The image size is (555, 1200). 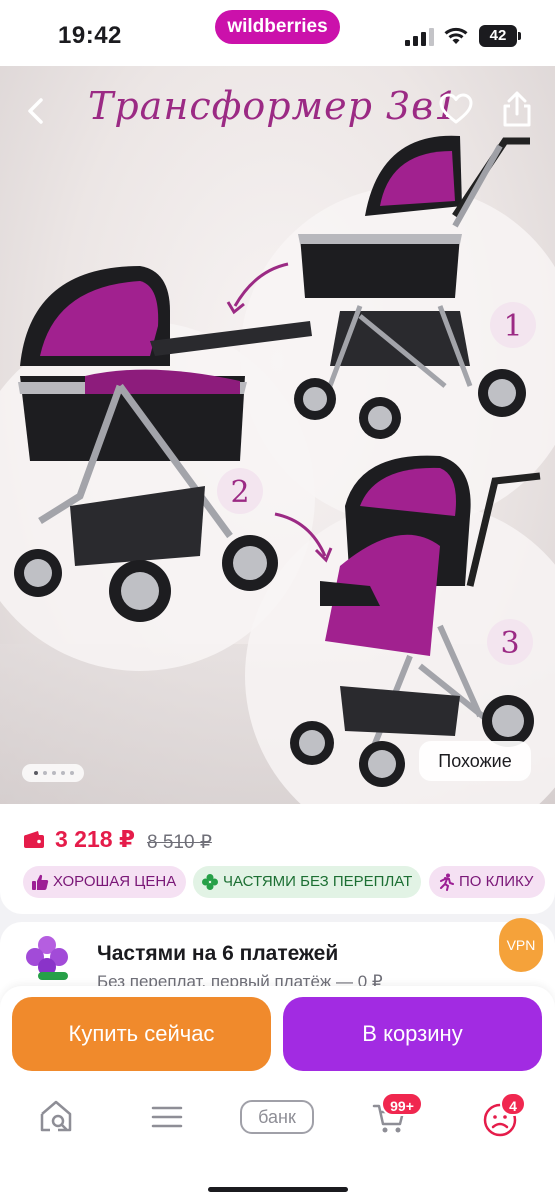 What do you see at coordinates (36, 773) in the screenshot?
I see `pagination-dot-active` at bounding box center [36, 773].